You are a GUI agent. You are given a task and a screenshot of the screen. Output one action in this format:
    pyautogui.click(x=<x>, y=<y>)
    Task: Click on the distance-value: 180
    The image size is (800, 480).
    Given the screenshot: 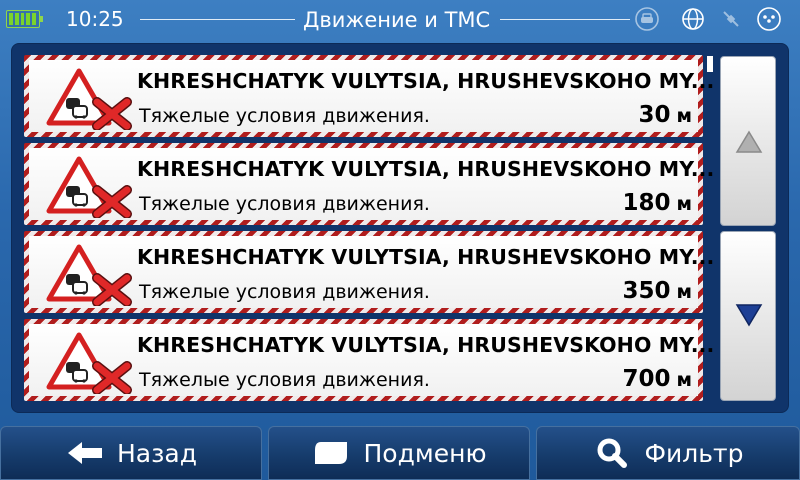 What is the action you would take?
    pyautogui.click(x=646, y=203)
    